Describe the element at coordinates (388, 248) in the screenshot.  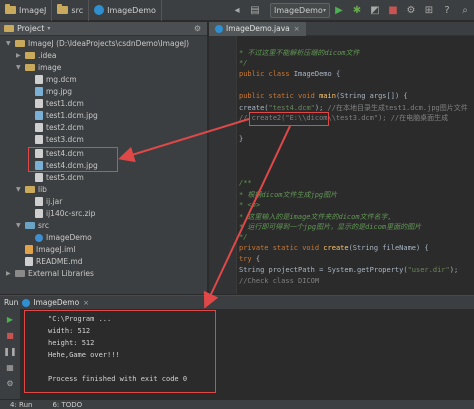
I see `code-token: (String fileName) {` at that location.